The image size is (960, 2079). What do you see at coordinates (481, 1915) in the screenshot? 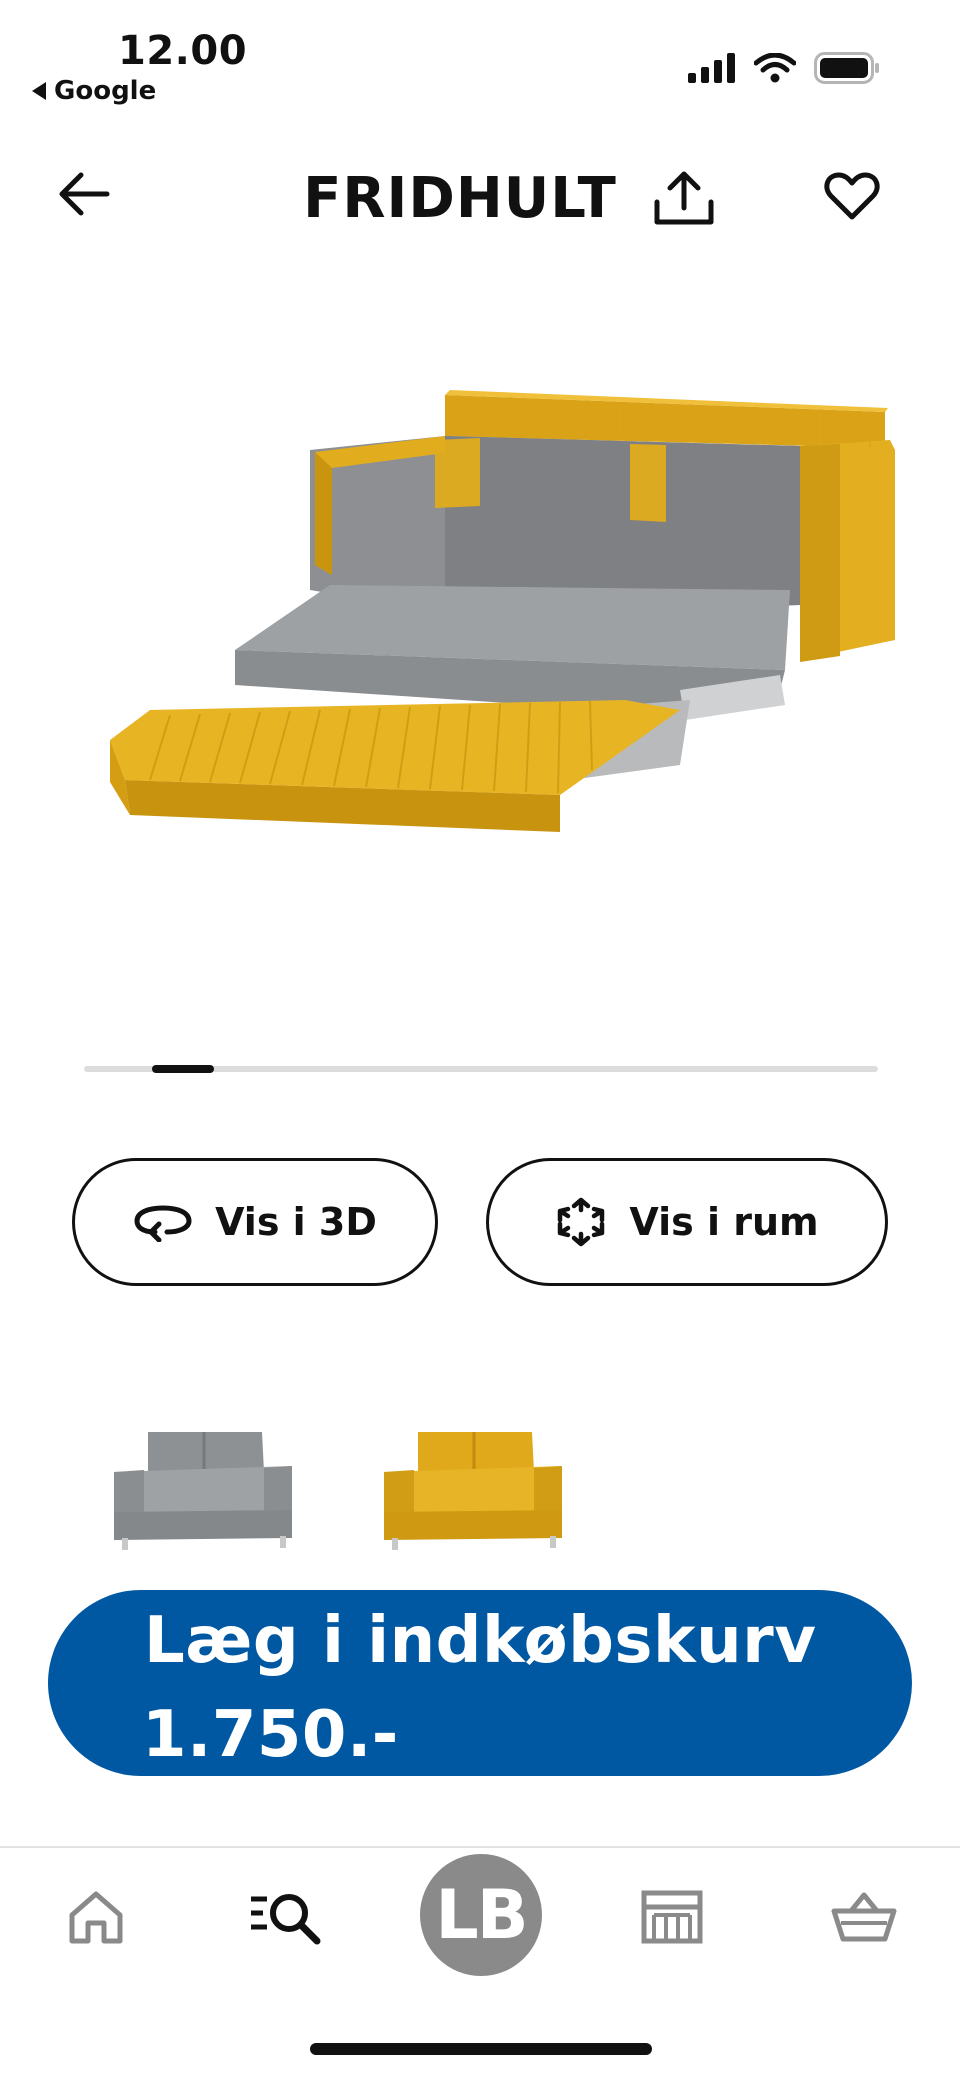
I see `profile-avatar: LB` at bounding box center [481, 1915].